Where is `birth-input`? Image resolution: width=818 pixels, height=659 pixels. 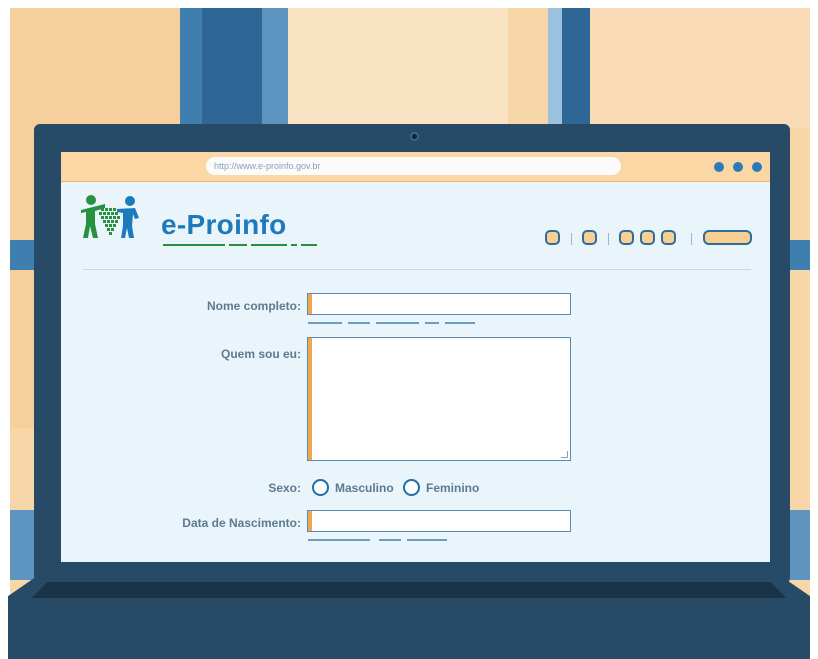 birth-input is located at coordinates (439, 521).